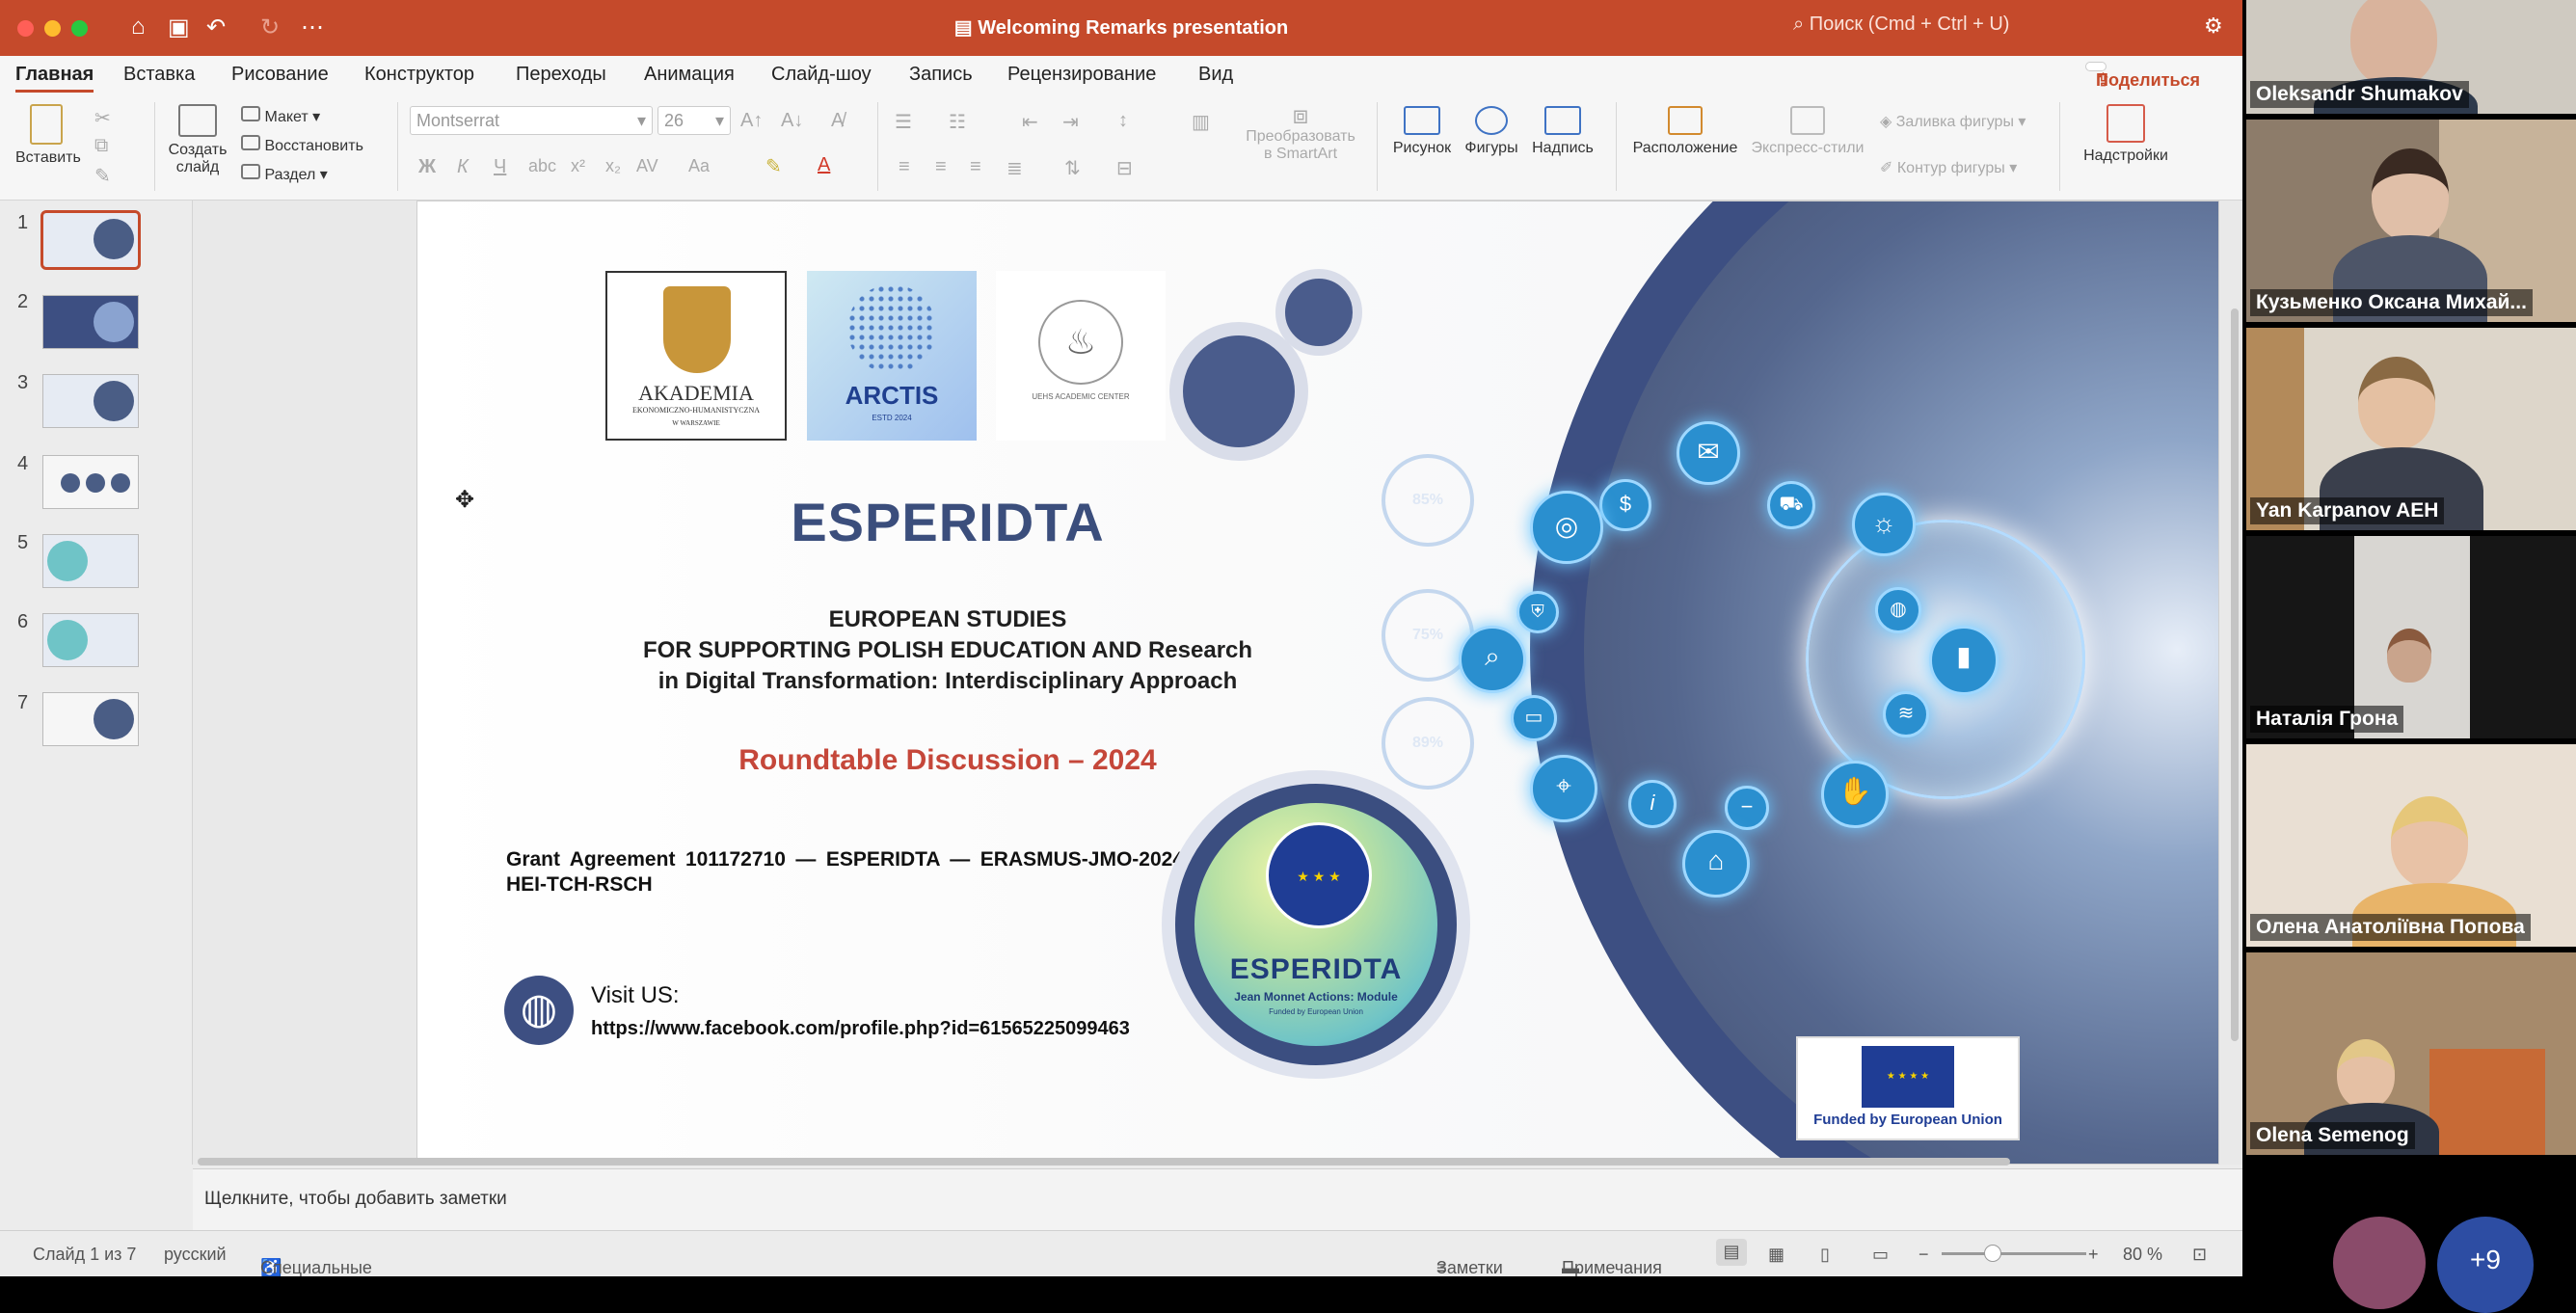  What do you see at coordinates (2093, 1255) in the screenshot?
I see `zoom-in-button: +` at bounding box center [2093, 1255].